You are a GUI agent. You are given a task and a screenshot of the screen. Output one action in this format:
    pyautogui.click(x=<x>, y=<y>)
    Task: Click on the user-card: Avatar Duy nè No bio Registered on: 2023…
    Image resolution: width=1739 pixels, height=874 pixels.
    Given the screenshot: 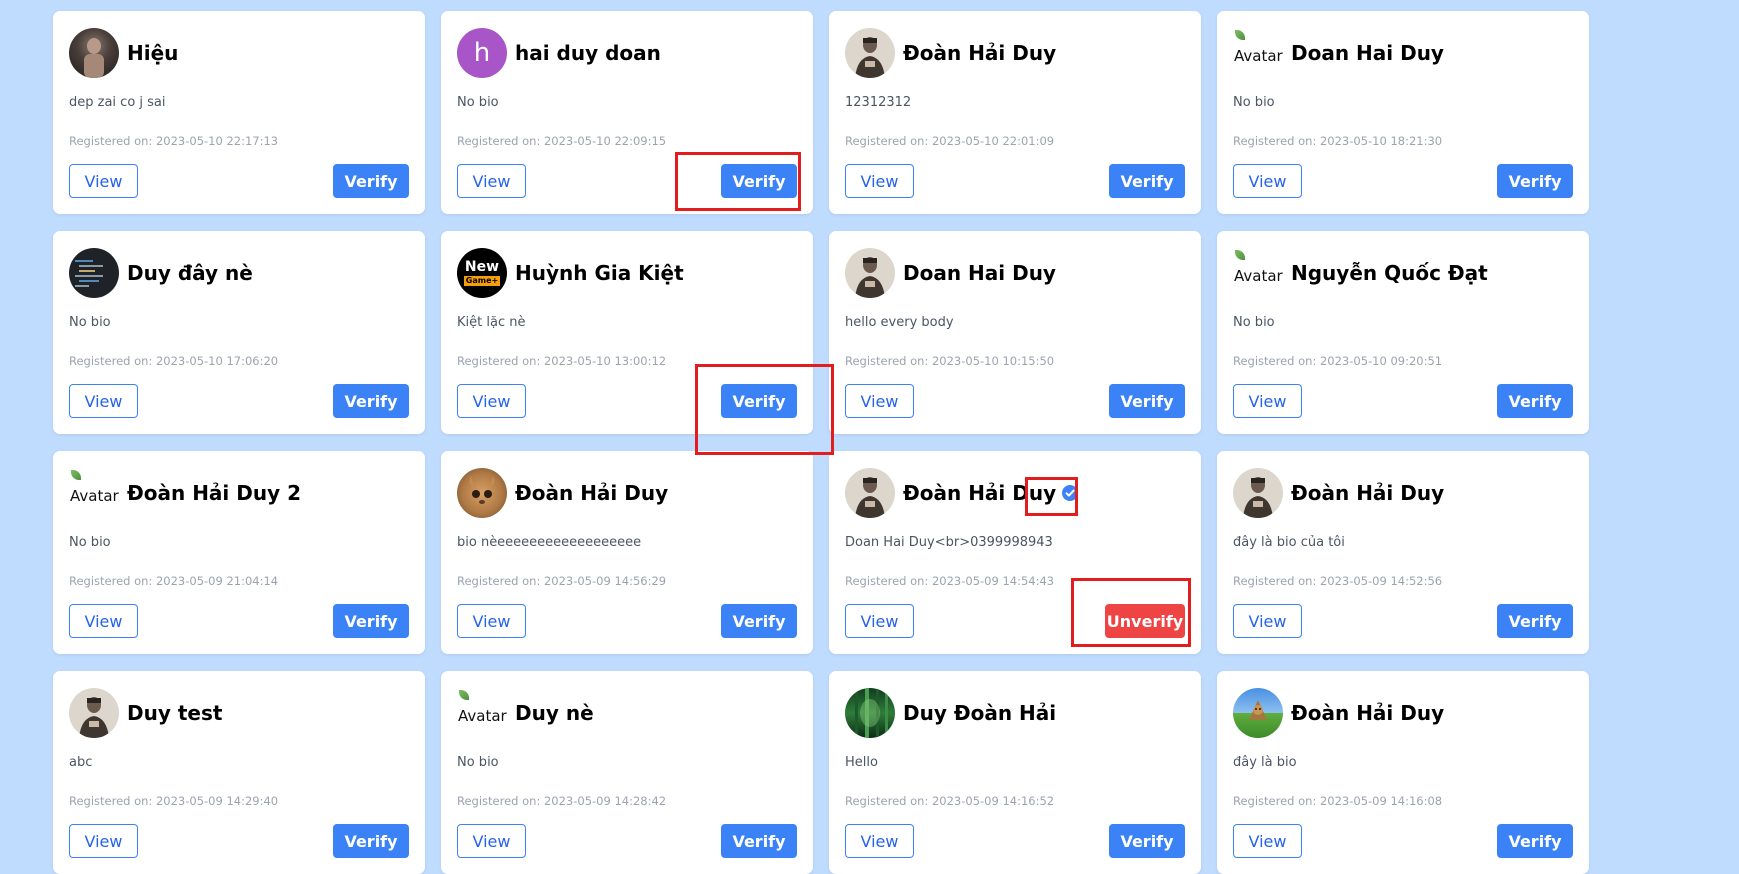 What is the action you would take?
    pyautogui.click(x=627, y=772)
    